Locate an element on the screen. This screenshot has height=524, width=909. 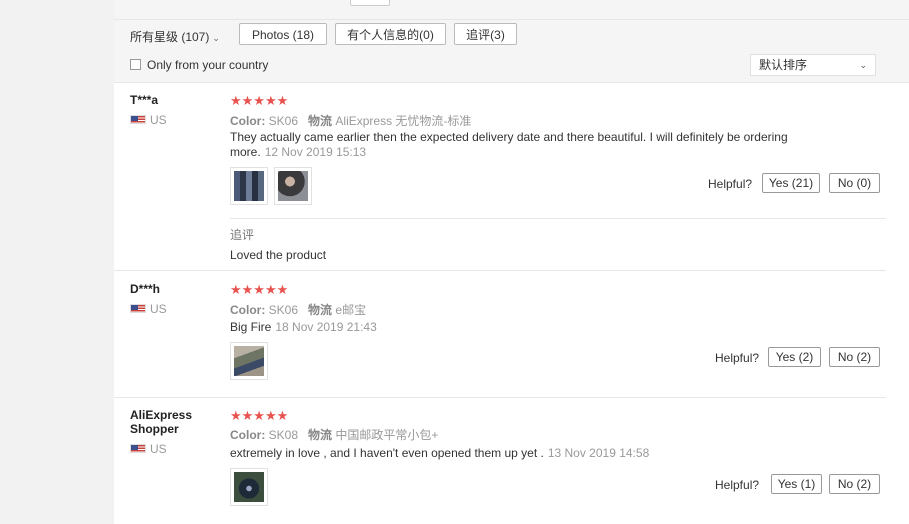
only-country-checkbox: Only from your country is located at coordinates (199, 65).